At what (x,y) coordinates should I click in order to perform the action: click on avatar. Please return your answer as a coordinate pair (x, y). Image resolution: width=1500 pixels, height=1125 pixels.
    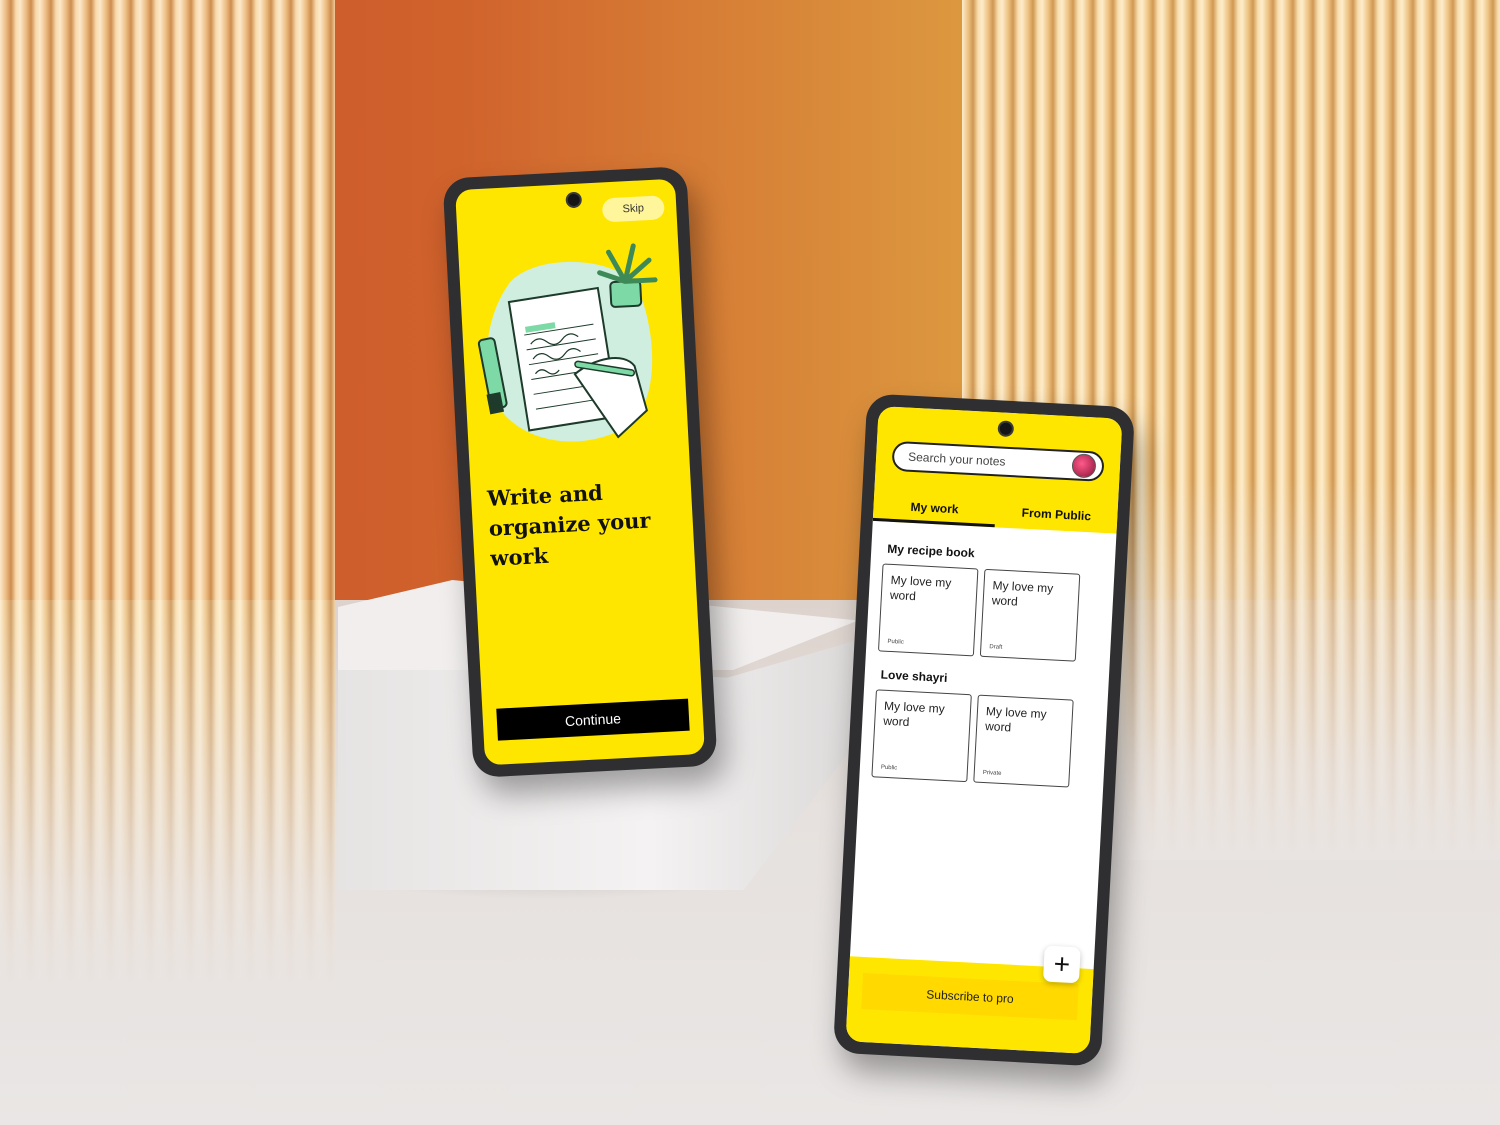
    Looking at the image, I should click on (1084, 466).